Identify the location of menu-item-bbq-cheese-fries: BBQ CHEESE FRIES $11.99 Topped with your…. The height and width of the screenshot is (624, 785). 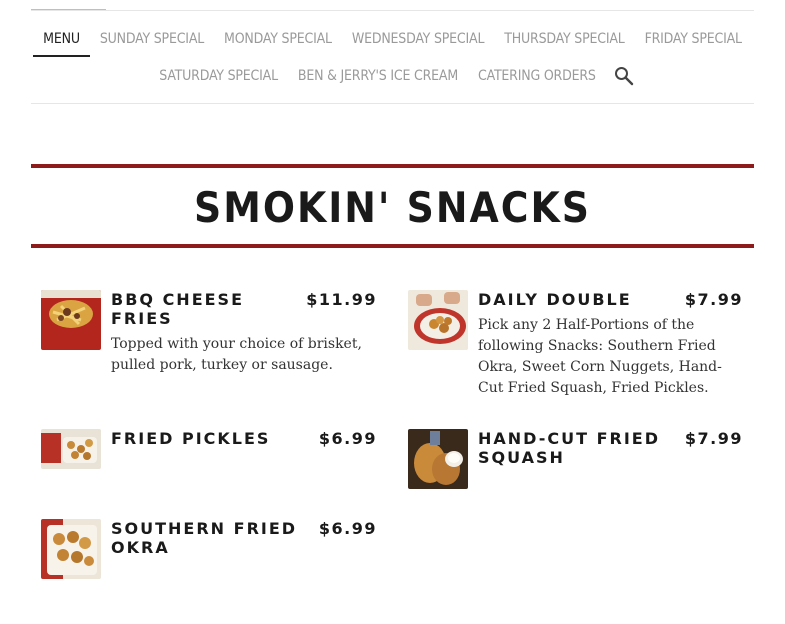
(209, 333).